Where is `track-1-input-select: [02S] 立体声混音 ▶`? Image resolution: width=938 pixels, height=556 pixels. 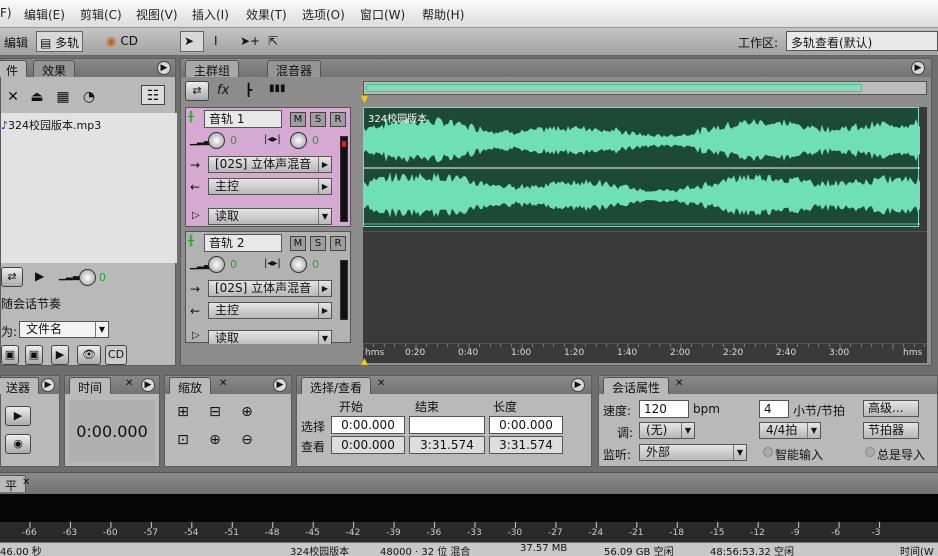 track-1-input-select: [02S] 立体声混音 ▶ is located at coordinates (270, 164).